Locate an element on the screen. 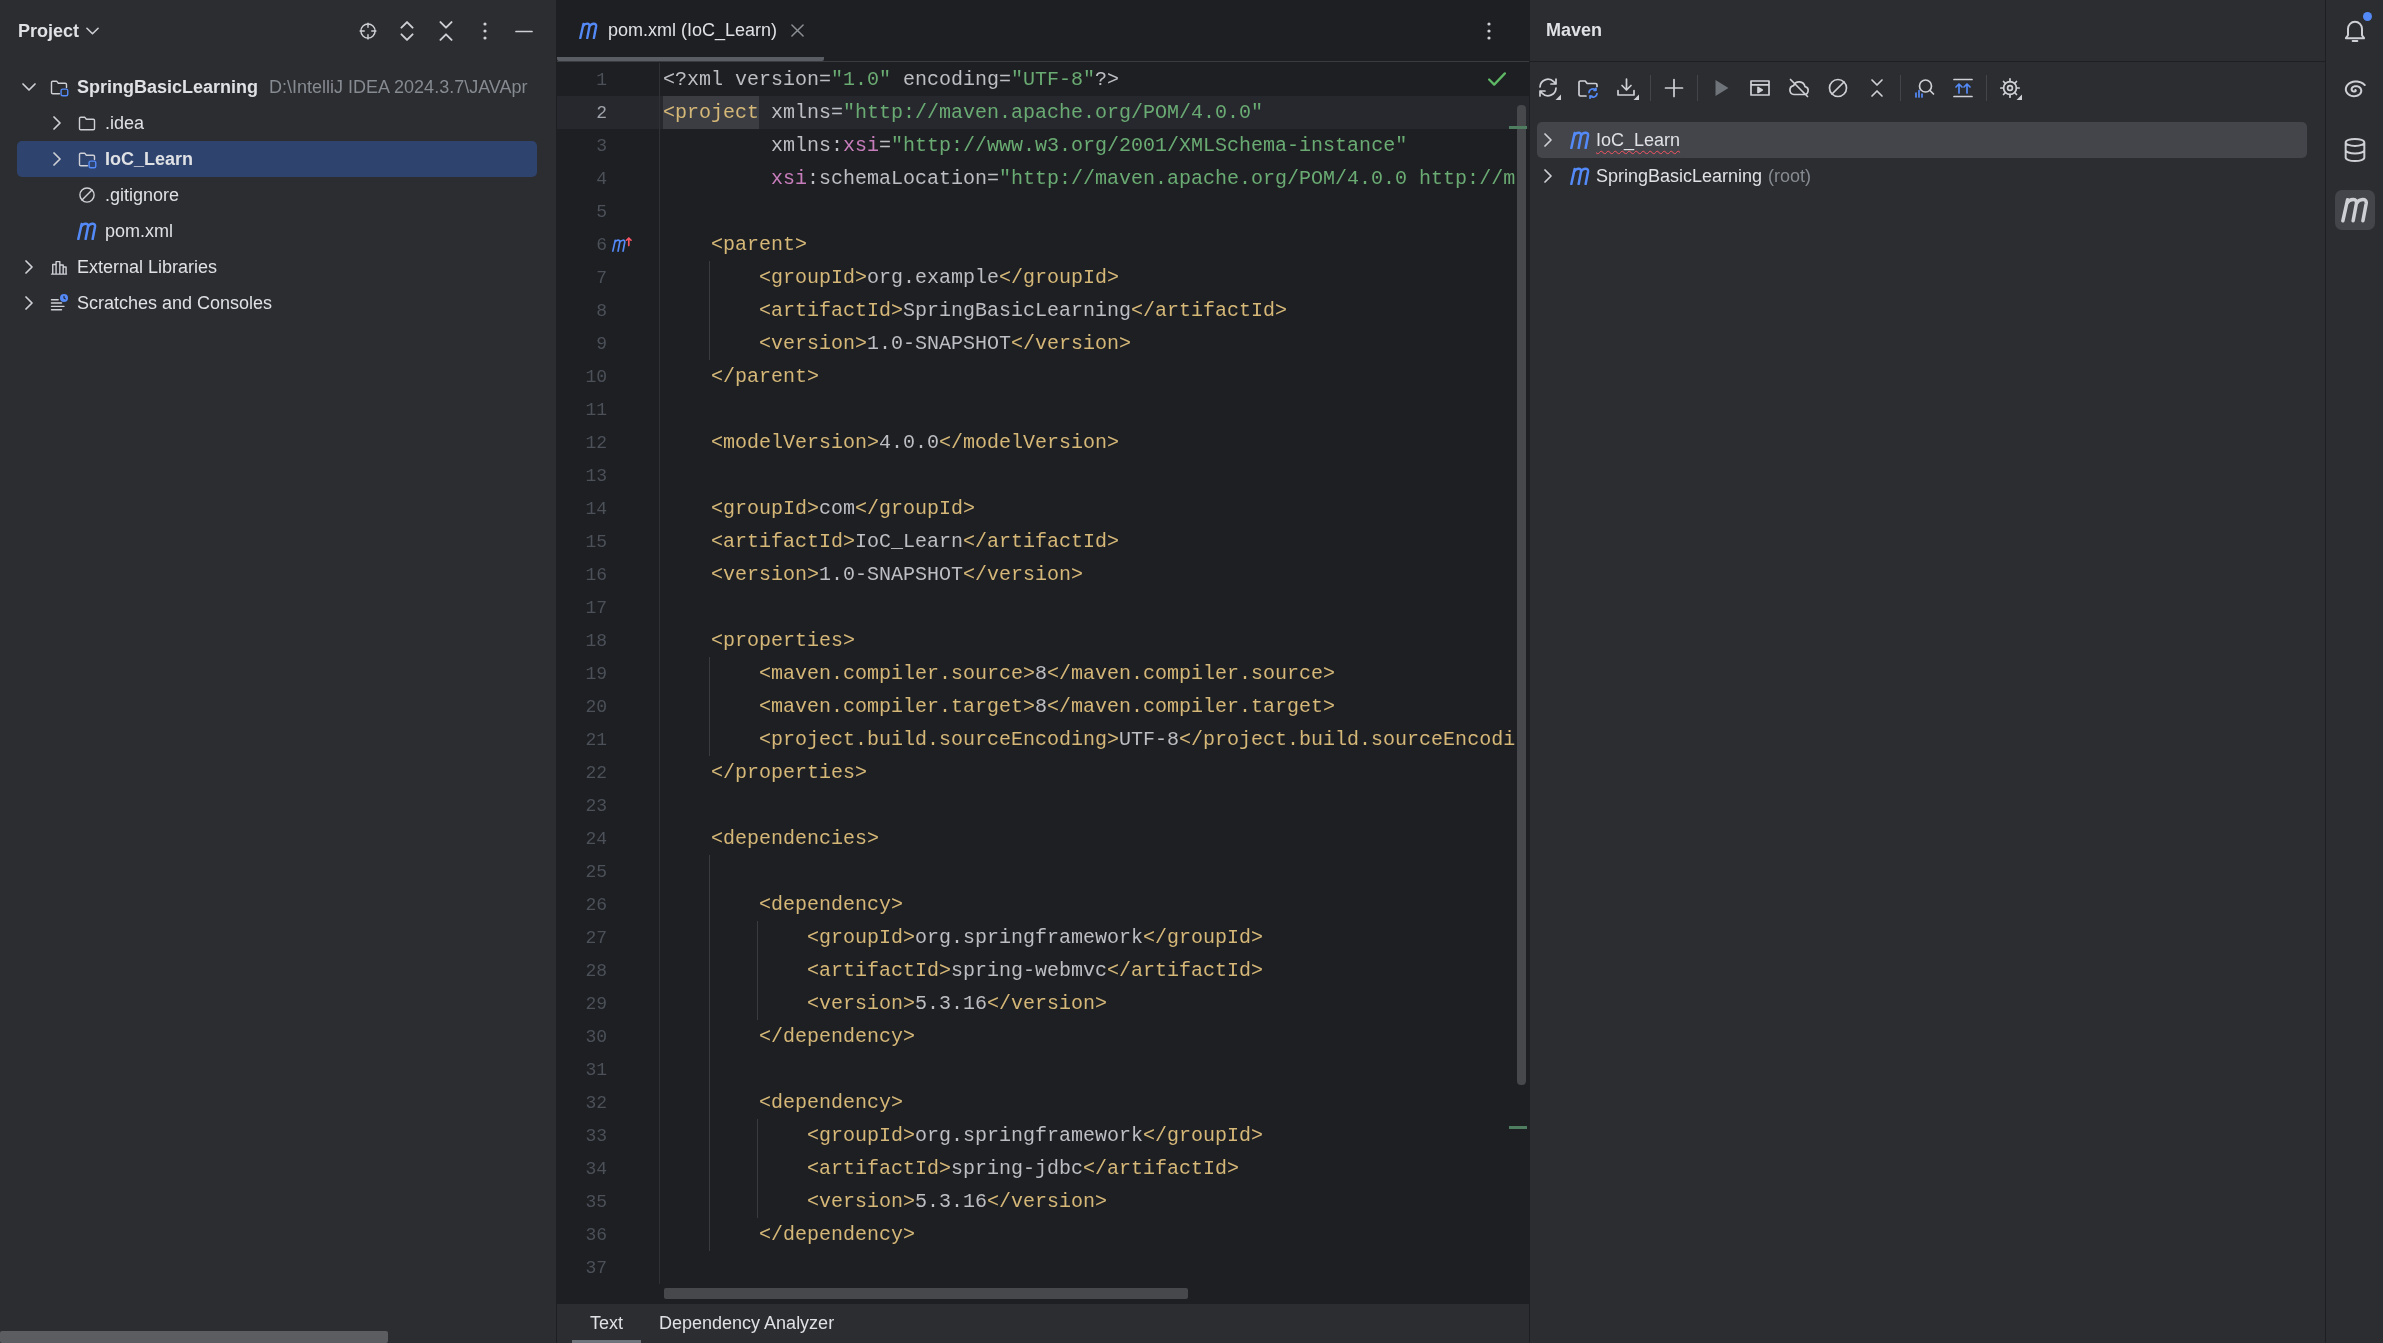 Image resolution: width=2383 pixels, height=1343 pixels. module-name: IoC_Learn is located at coordinates (1638, 140).